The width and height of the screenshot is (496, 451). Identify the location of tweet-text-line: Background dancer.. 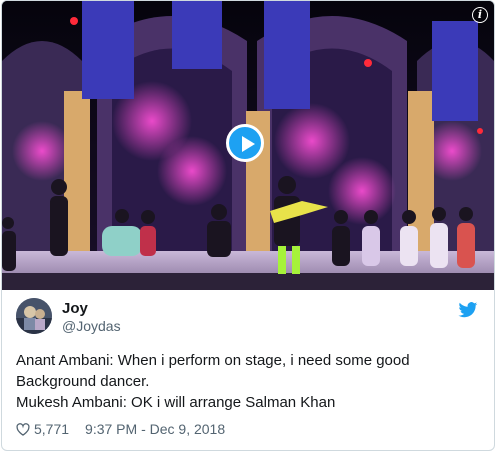
(83, 381).